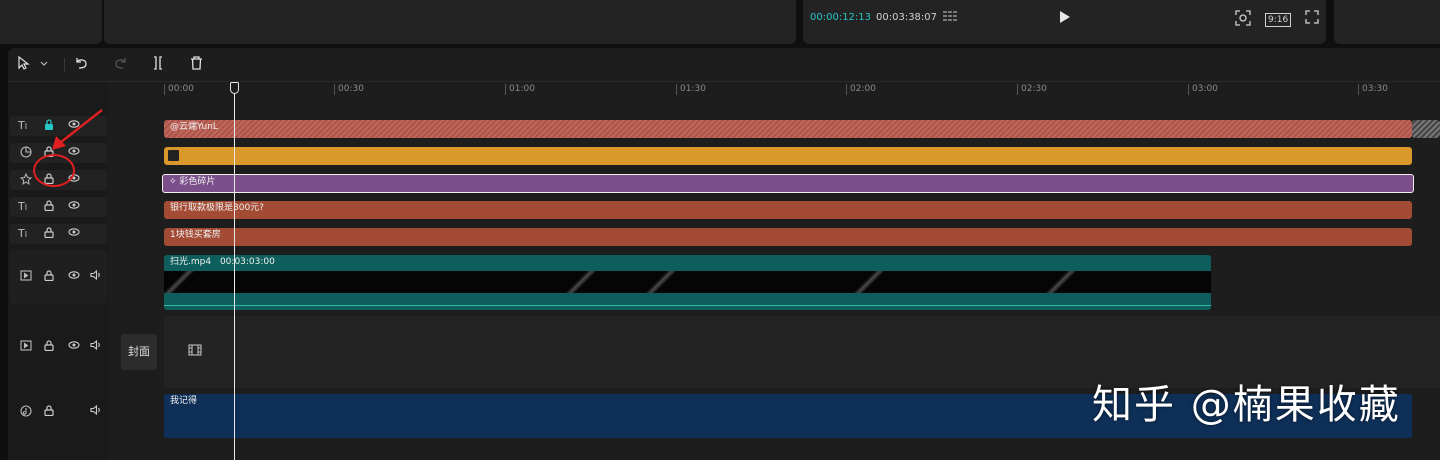 The width and height of the screenshot is (1440, 460). Describe the element at coordinates (724, 65) in the screenshot. I see `timeline-toolbar` at that location.